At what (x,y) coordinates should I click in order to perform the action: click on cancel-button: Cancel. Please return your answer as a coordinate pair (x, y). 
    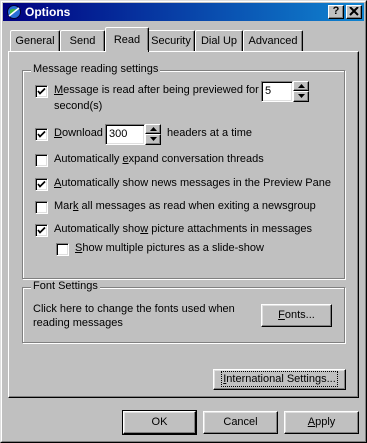
    Looking at the image, I should click on (240, 422).